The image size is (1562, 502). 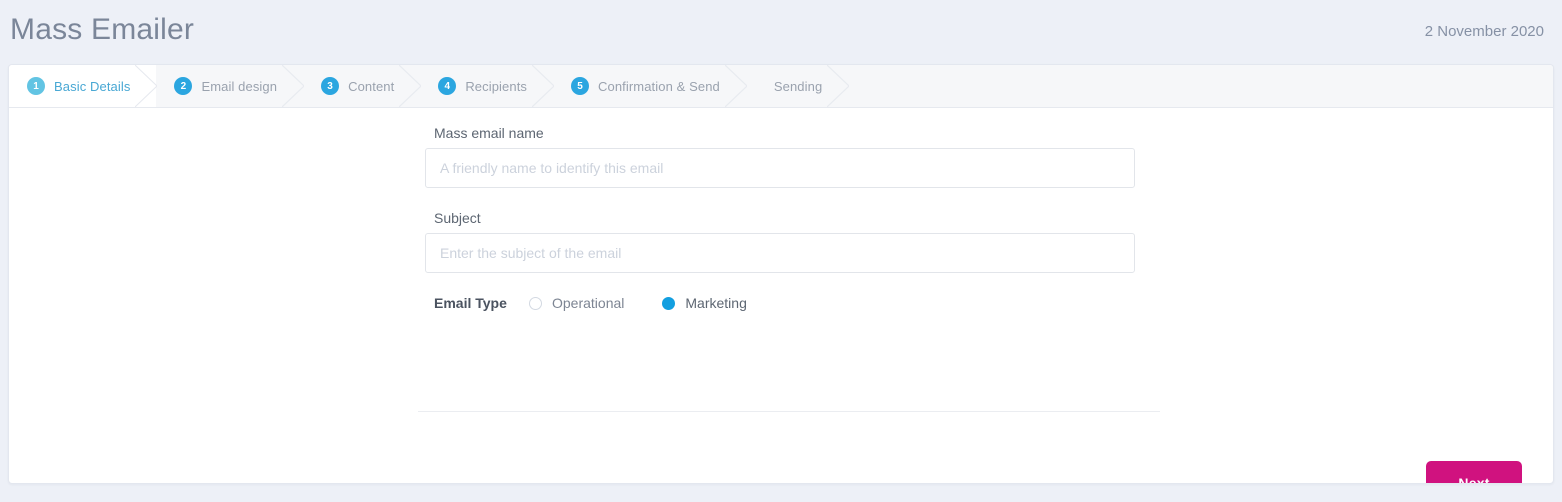 I want to click on radio-unchecked-icon, so click(x=535, y=303).